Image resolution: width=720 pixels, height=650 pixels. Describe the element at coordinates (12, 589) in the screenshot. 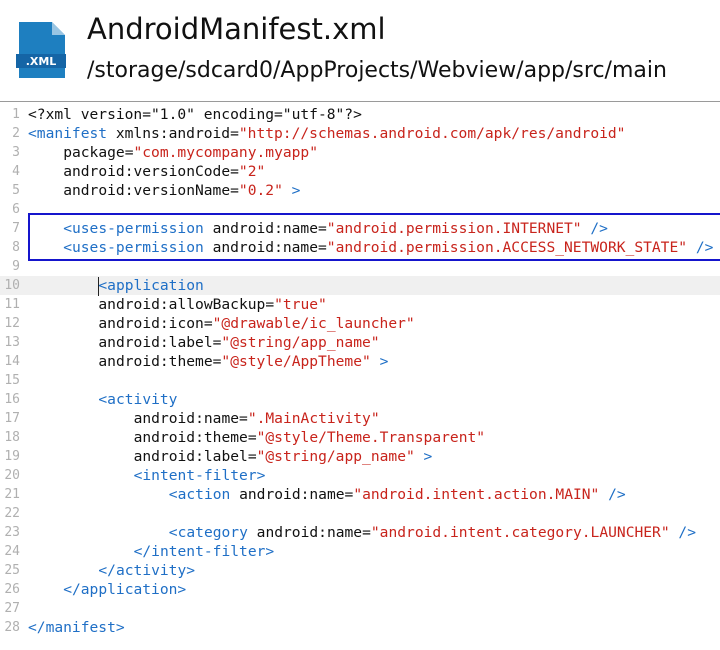

I see `line-number: 26` at that location.